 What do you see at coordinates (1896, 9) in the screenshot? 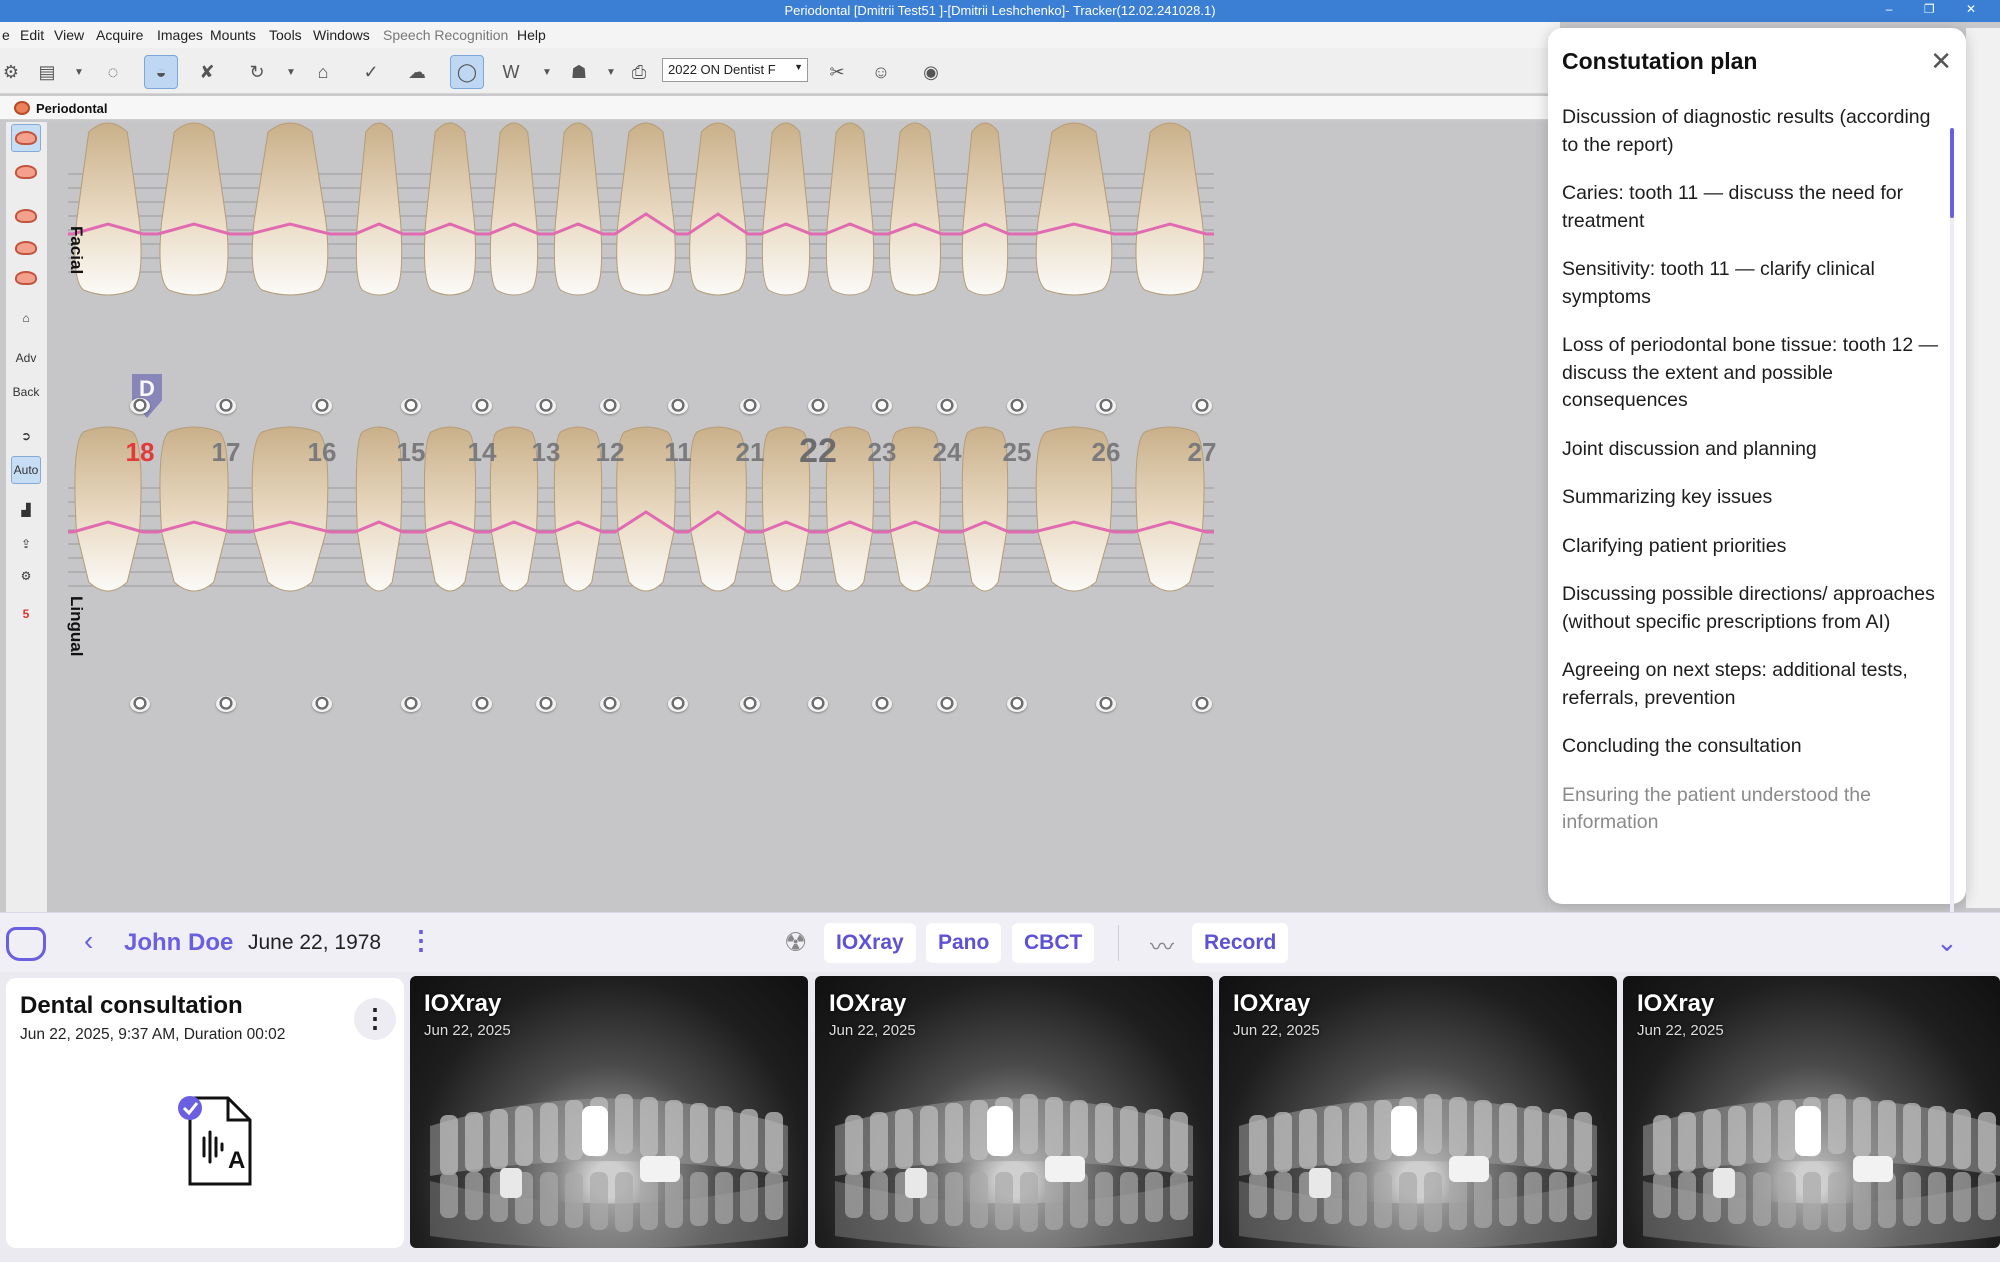
I see `minimize-button: –` at bounding box center [1896, 9].